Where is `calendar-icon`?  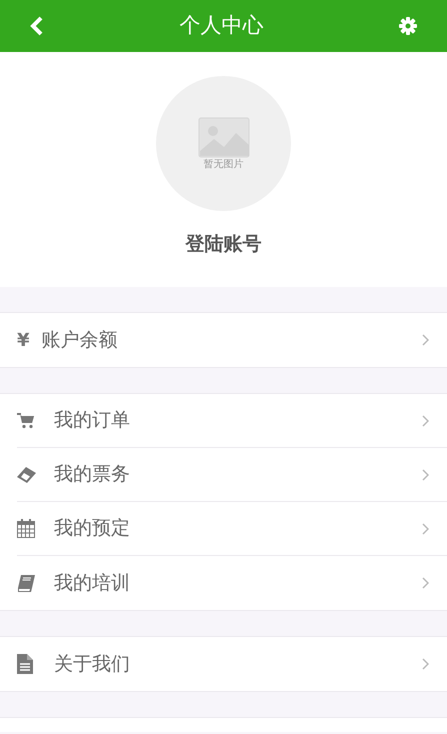 calendar-icon is located at coordinates (26, 528).